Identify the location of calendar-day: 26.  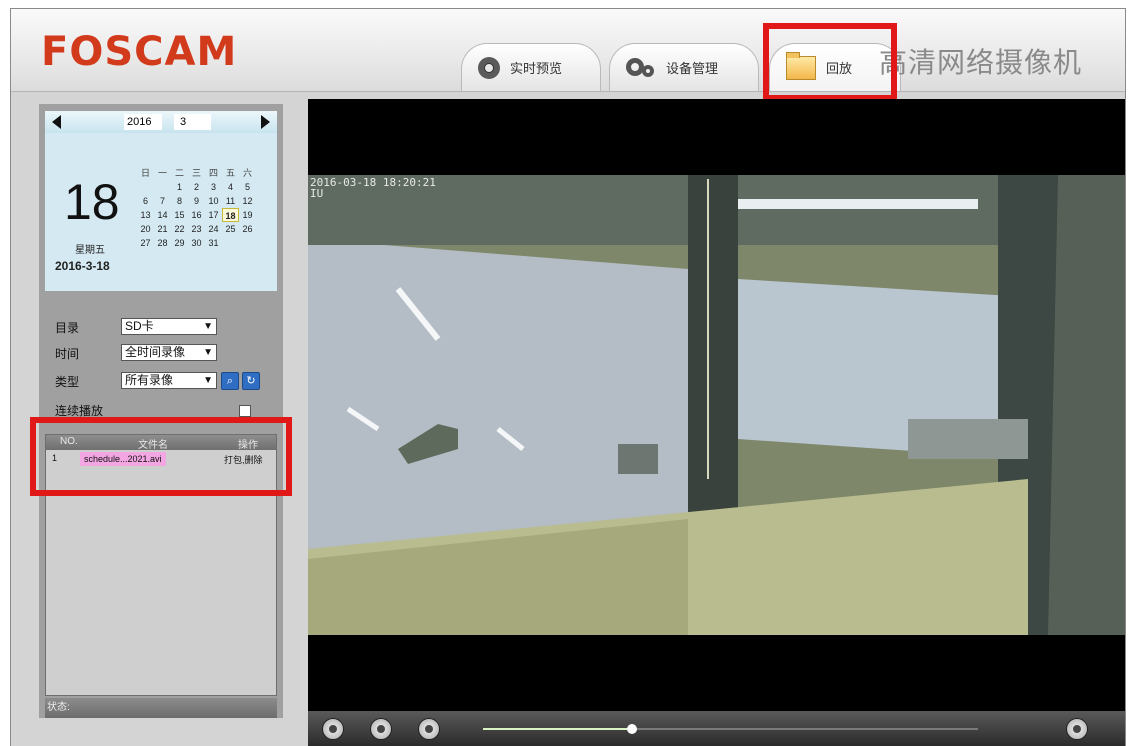
(247, 229).